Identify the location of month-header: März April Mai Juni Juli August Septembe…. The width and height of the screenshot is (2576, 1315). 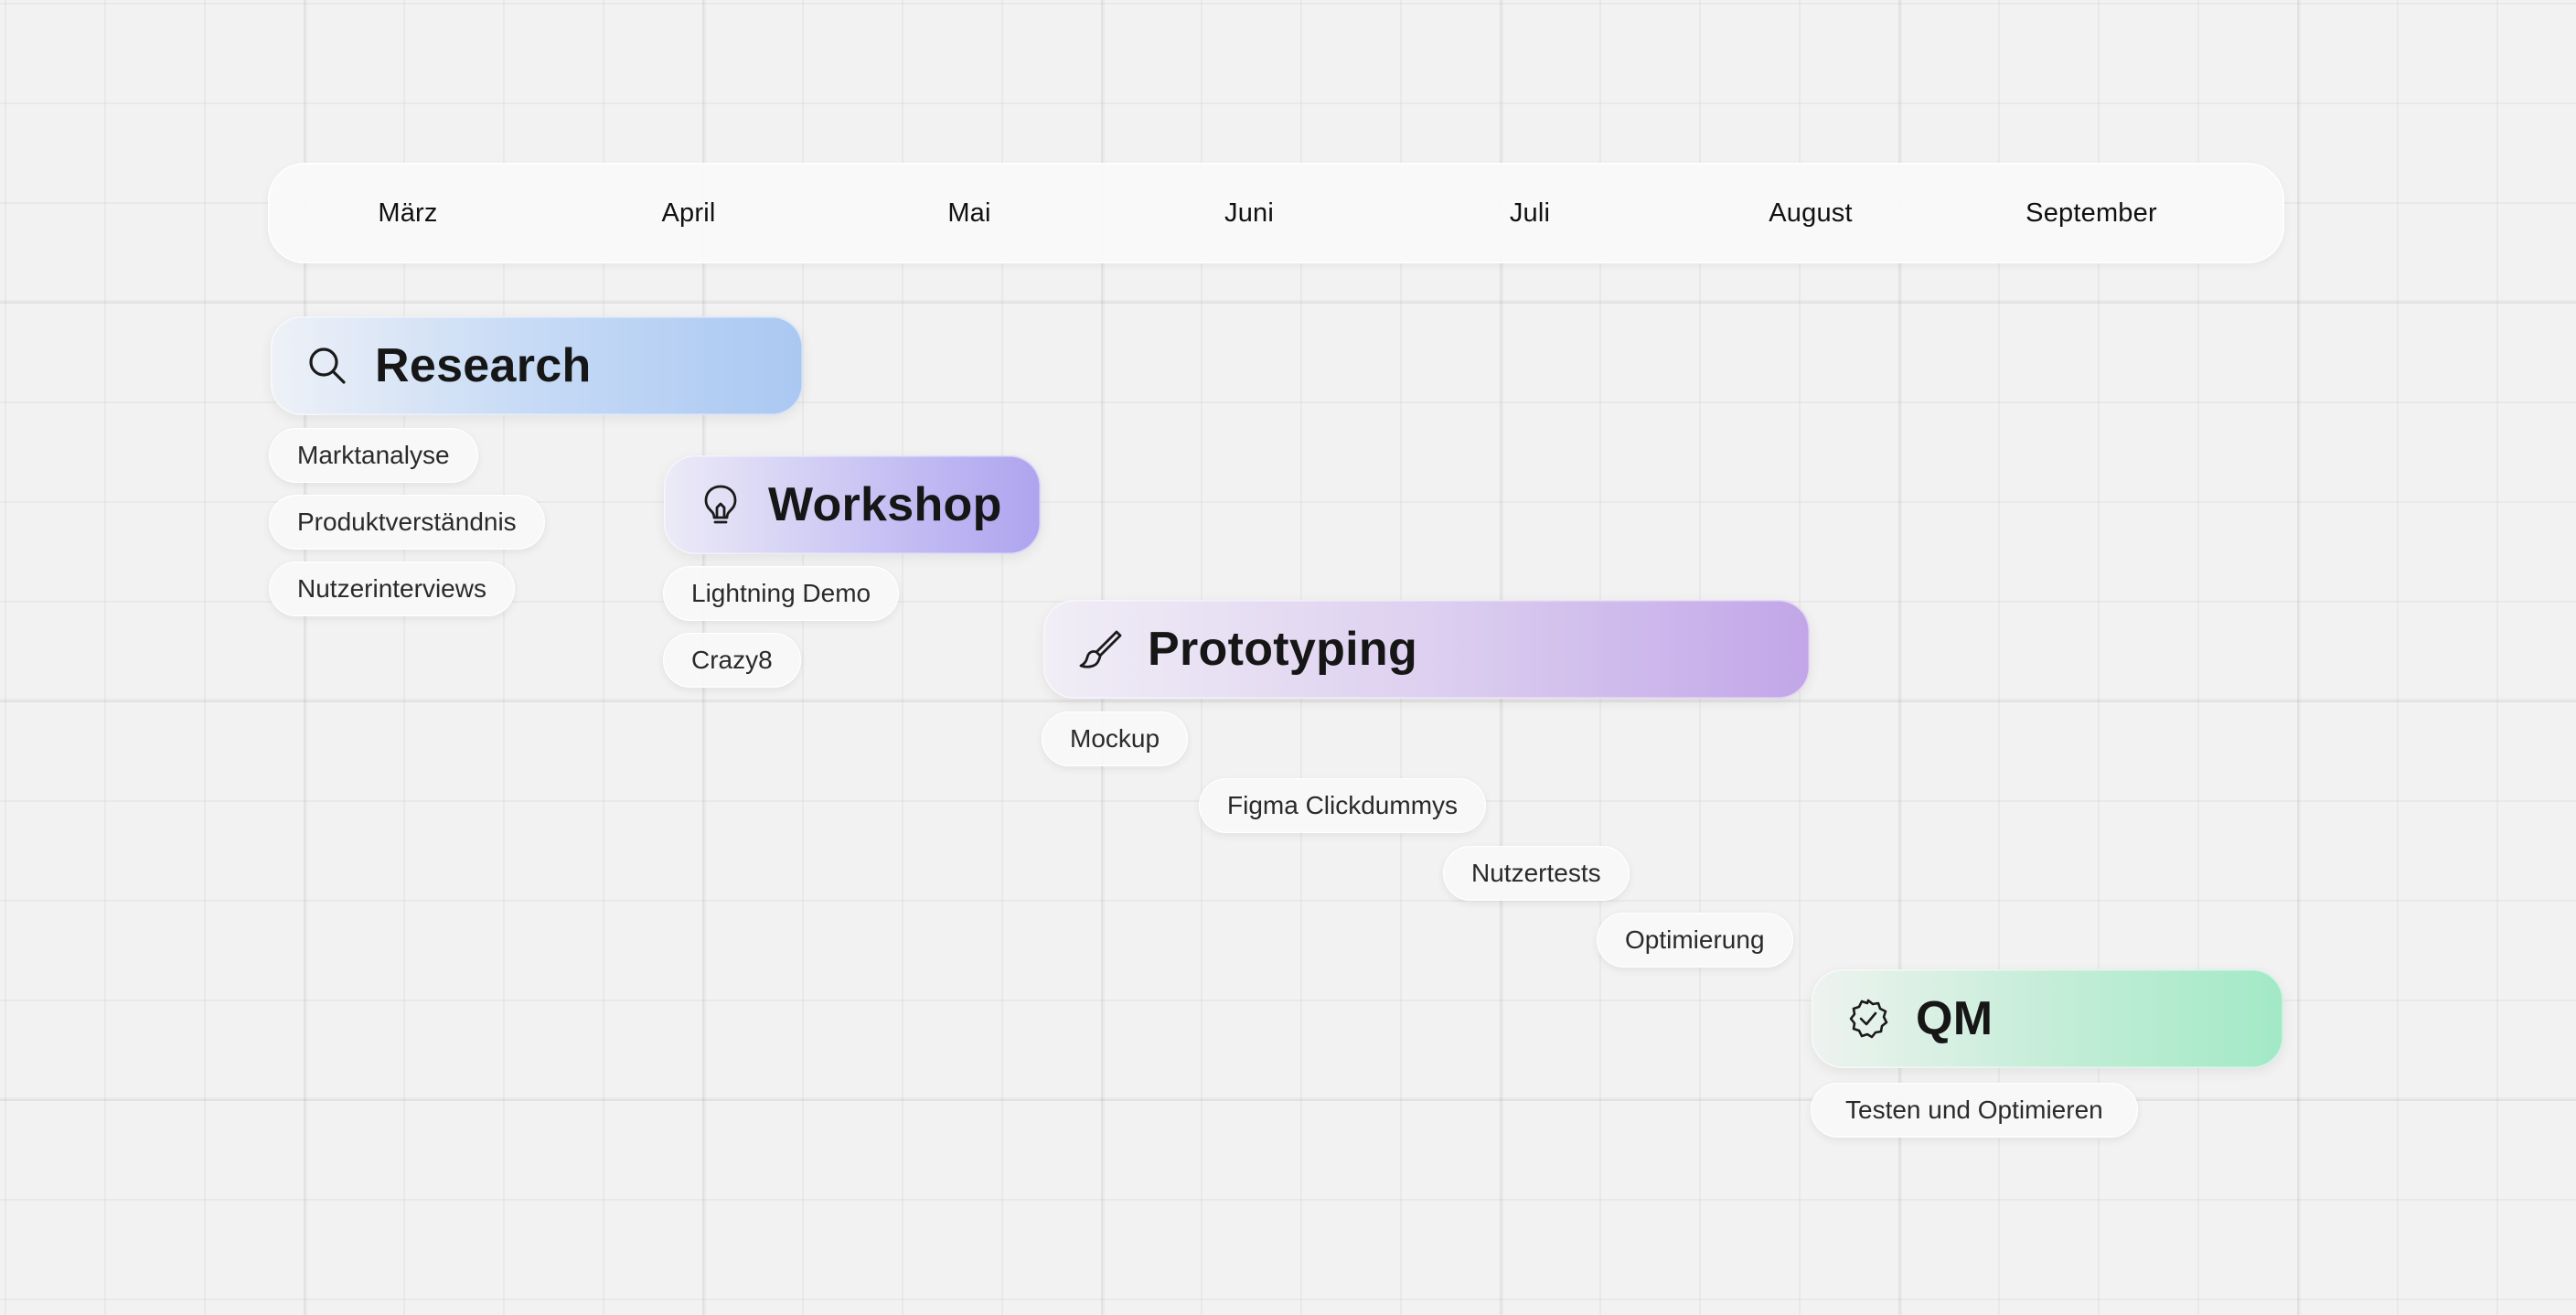
(1276, 213).